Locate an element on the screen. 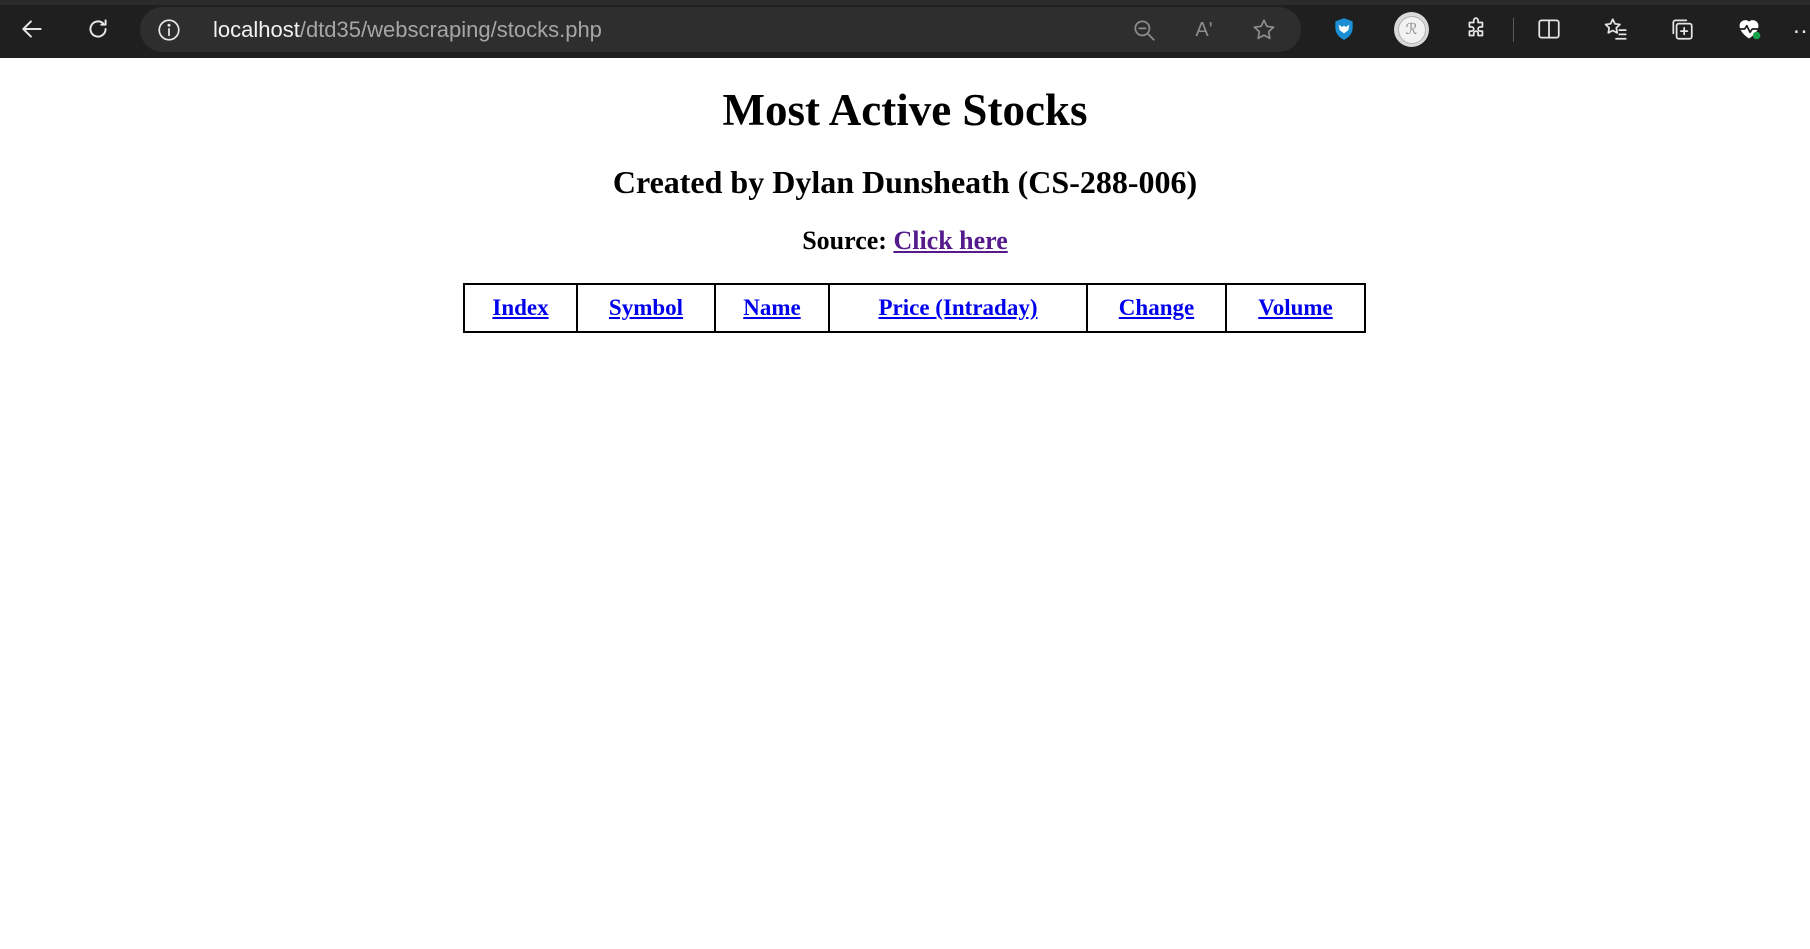 The width and height of the screenshot is (1810, 949). refresh-icon is located at coordinates (98, 28).